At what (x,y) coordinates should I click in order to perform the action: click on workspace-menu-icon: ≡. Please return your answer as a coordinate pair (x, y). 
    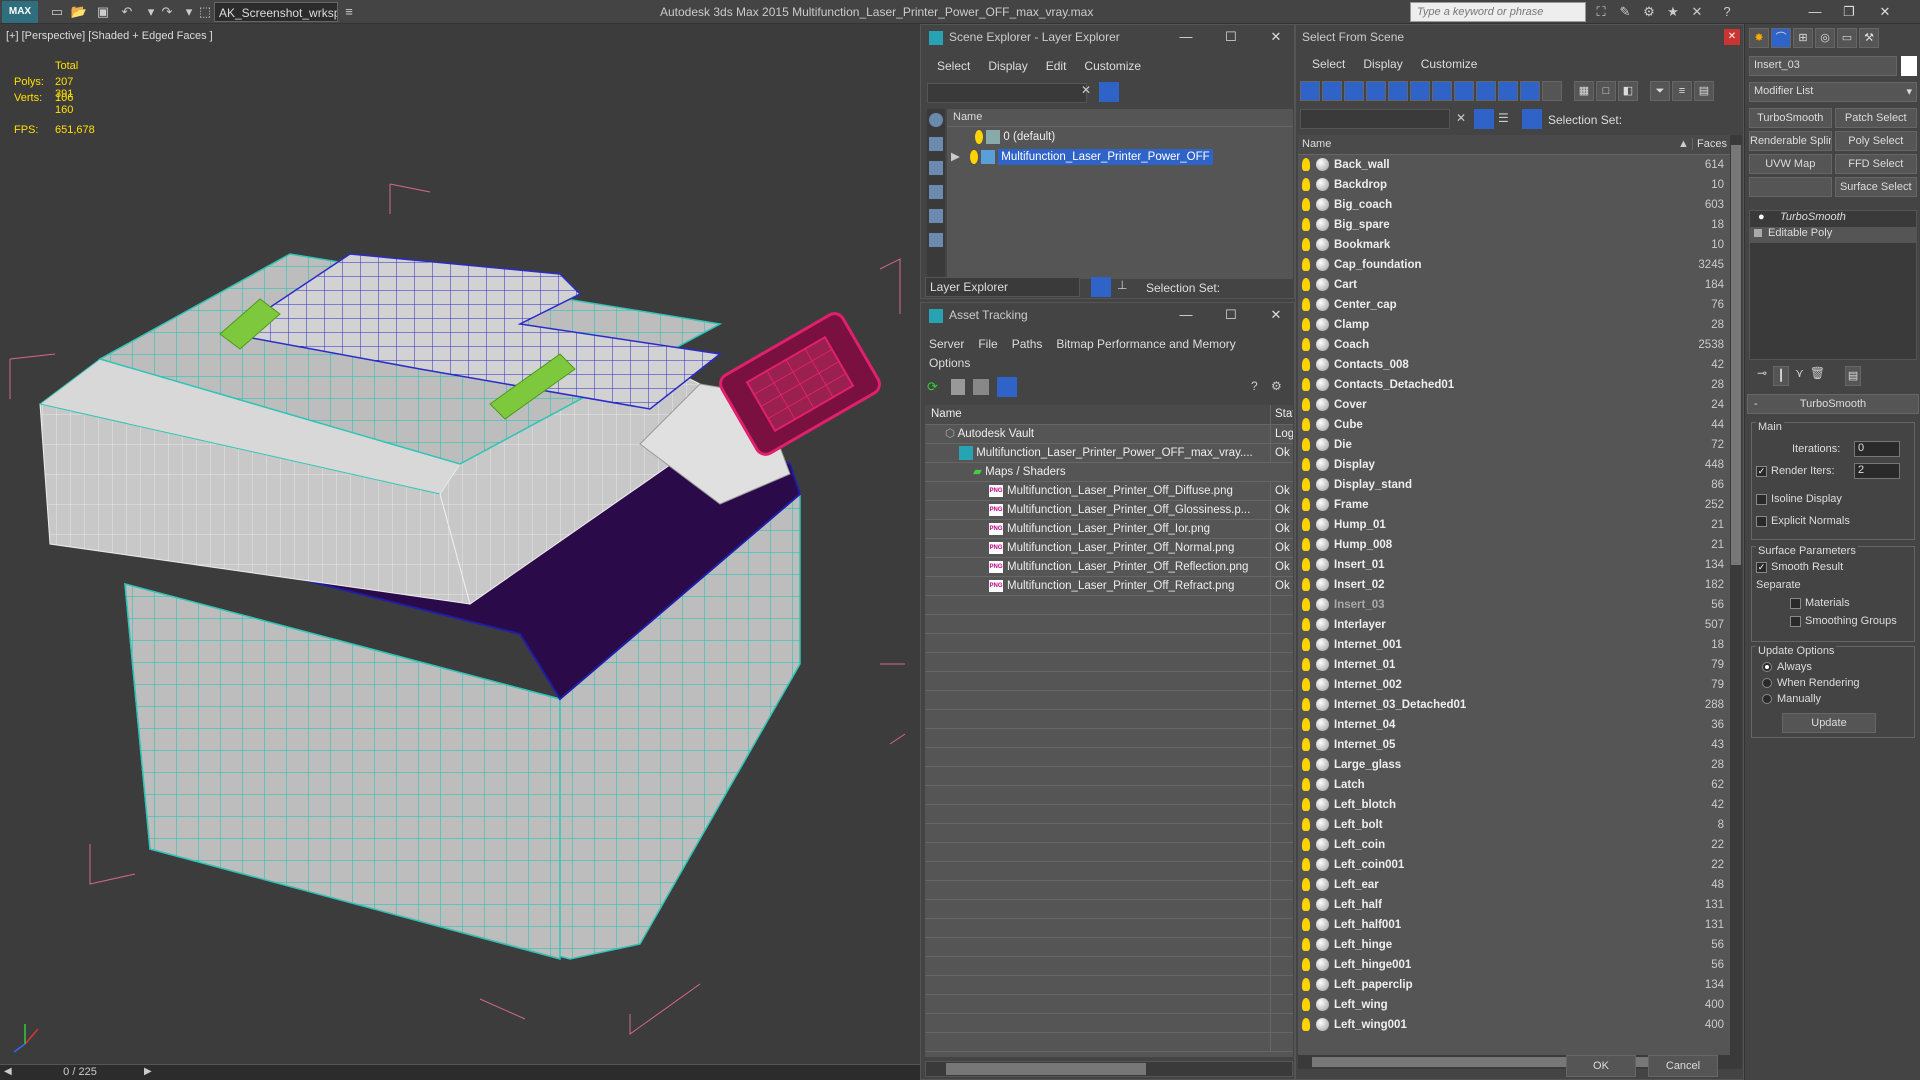
    Looking at the image, I should click on (349, 12).